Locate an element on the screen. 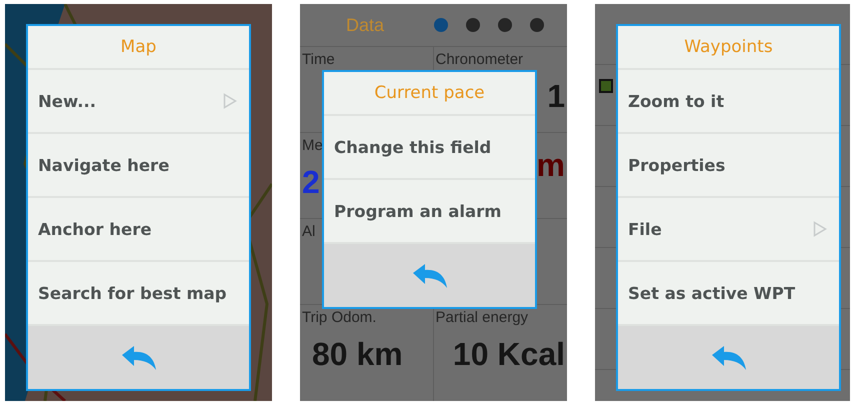 The image size is (851, 402). field-value: 10 Kcal is located at coordinates (508, 354).